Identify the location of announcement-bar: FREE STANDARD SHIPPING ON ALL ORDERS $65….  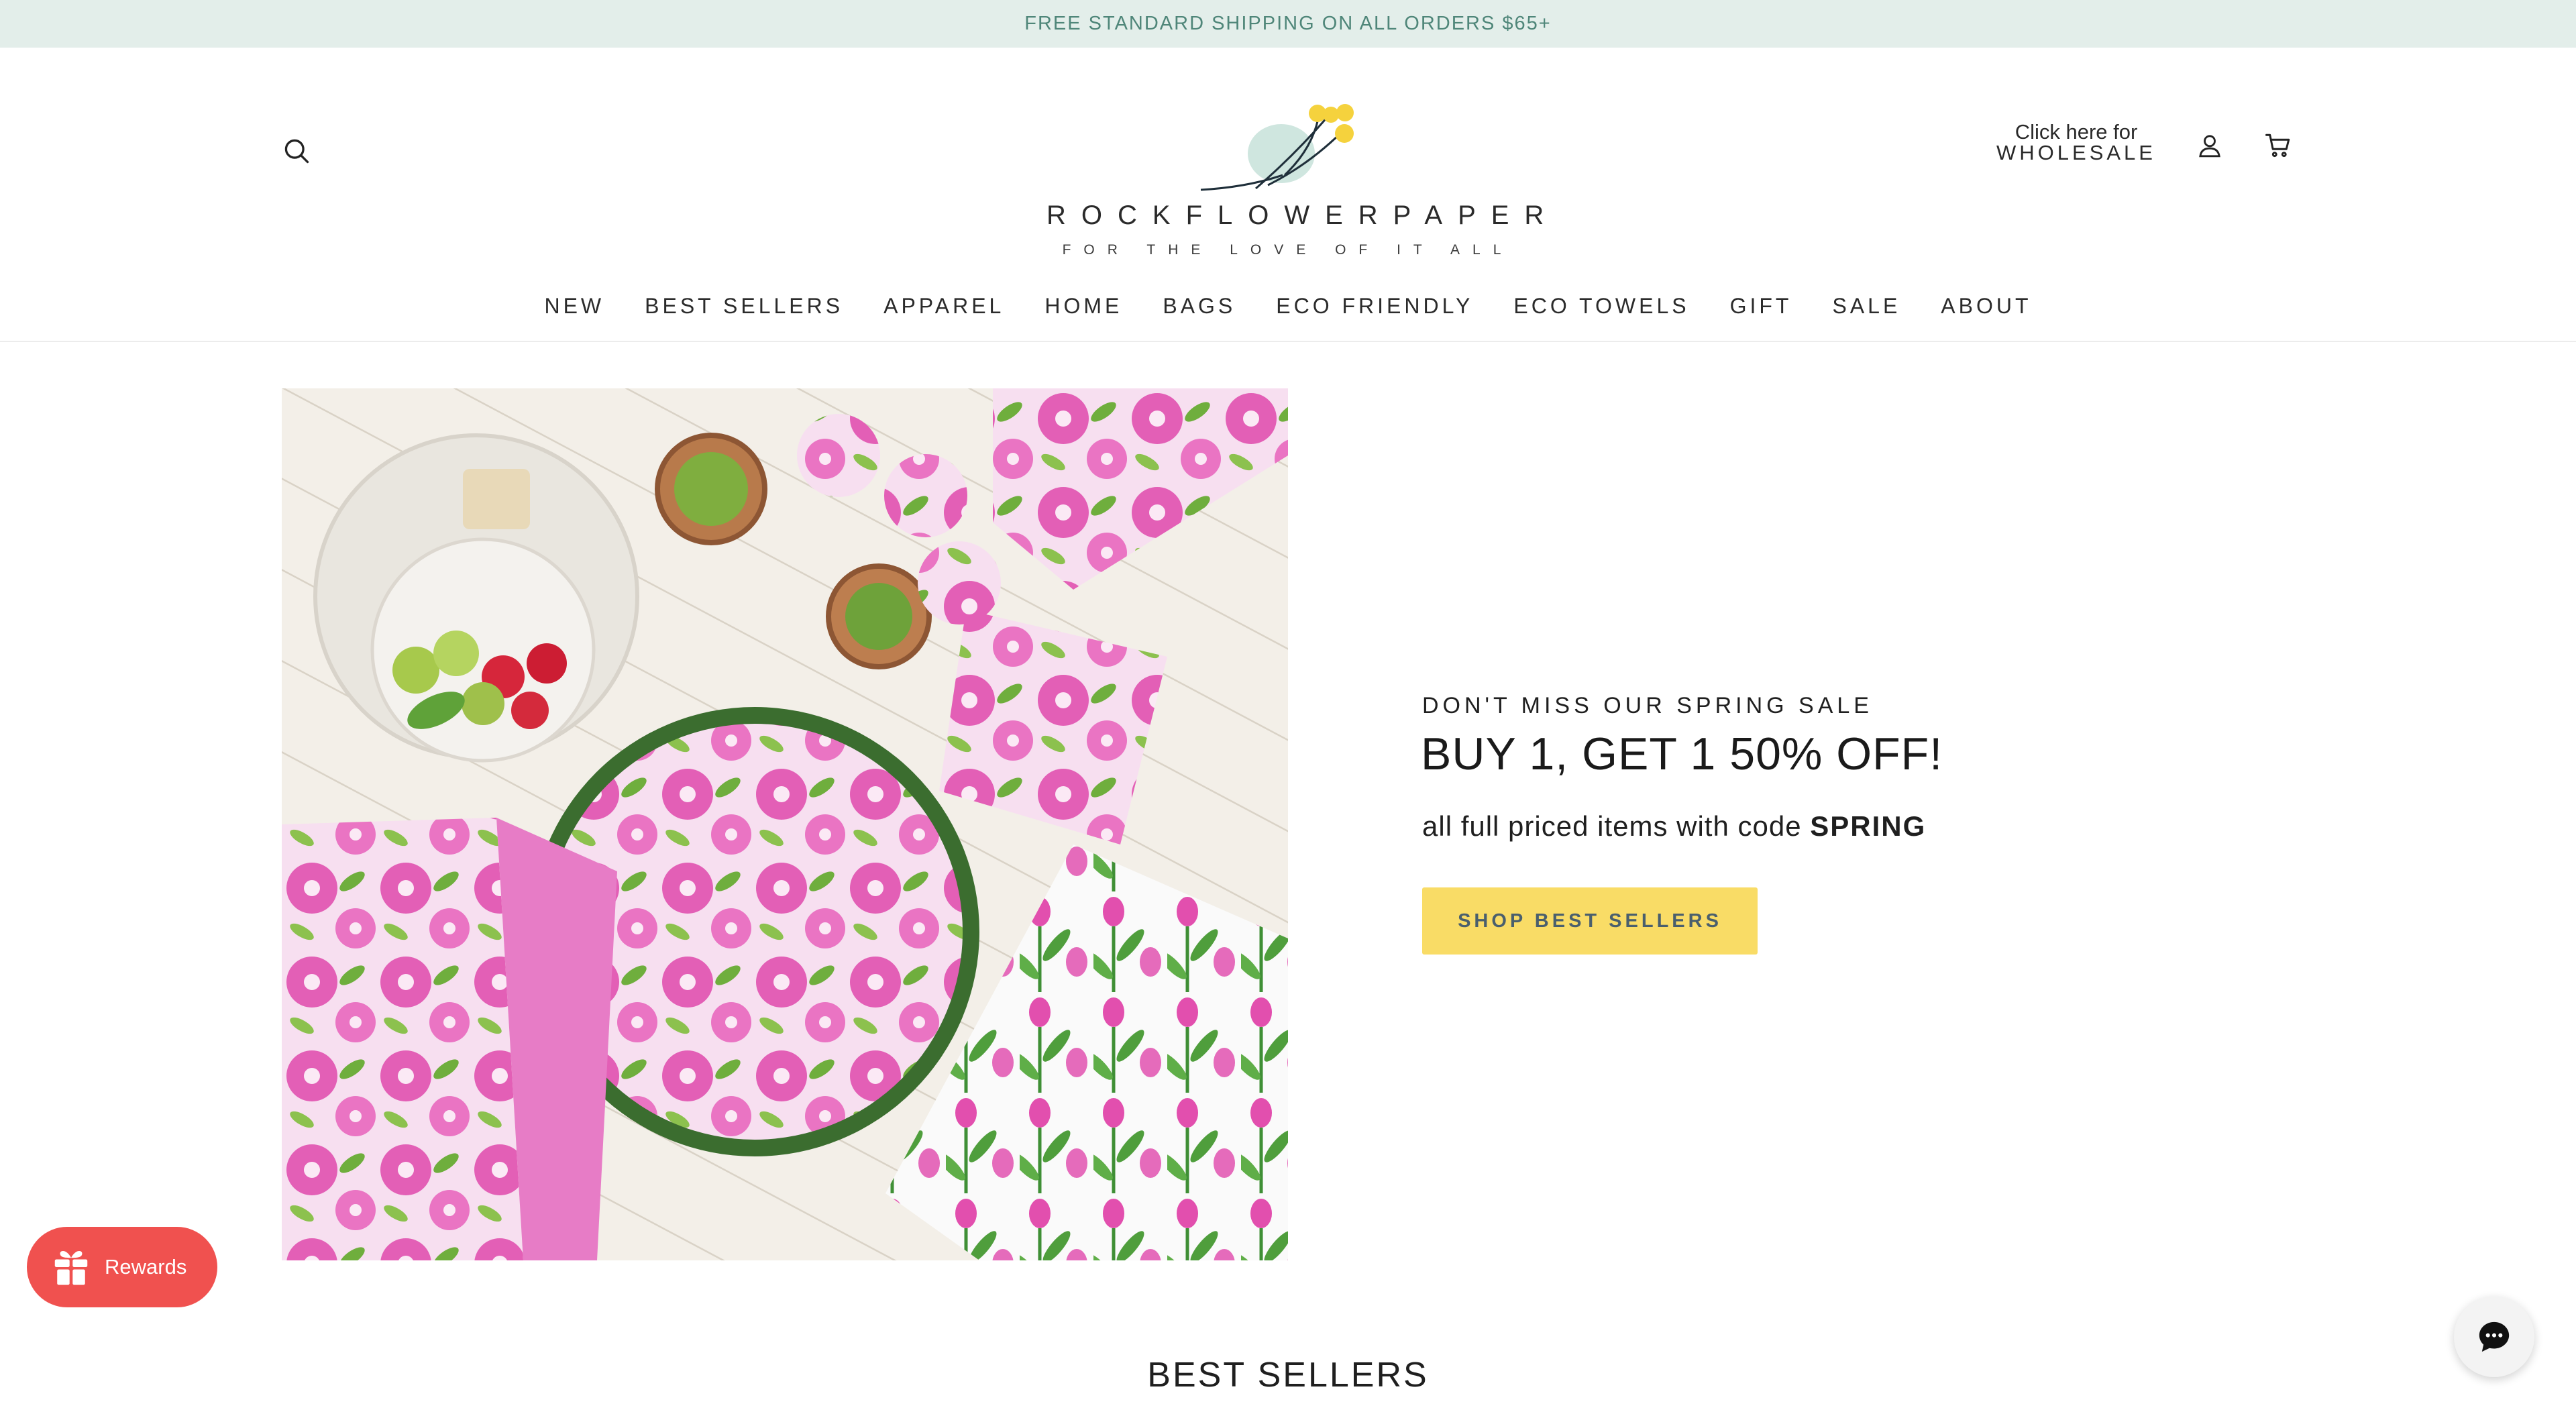
(1288, 24).